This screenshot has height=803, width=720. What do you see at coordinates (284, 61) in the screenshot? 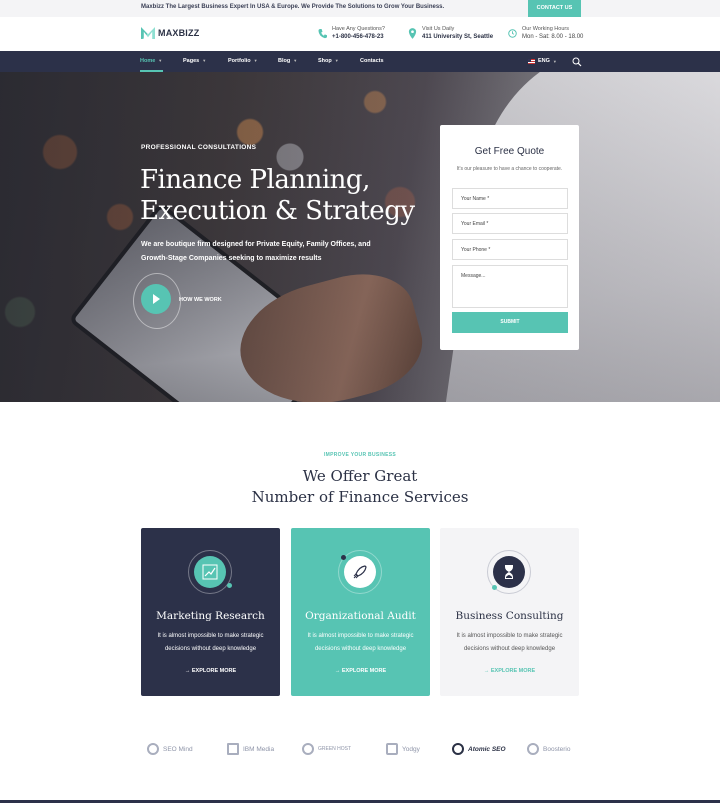
I see `nav-item-label: Blog` at bounding box center [284, 61].